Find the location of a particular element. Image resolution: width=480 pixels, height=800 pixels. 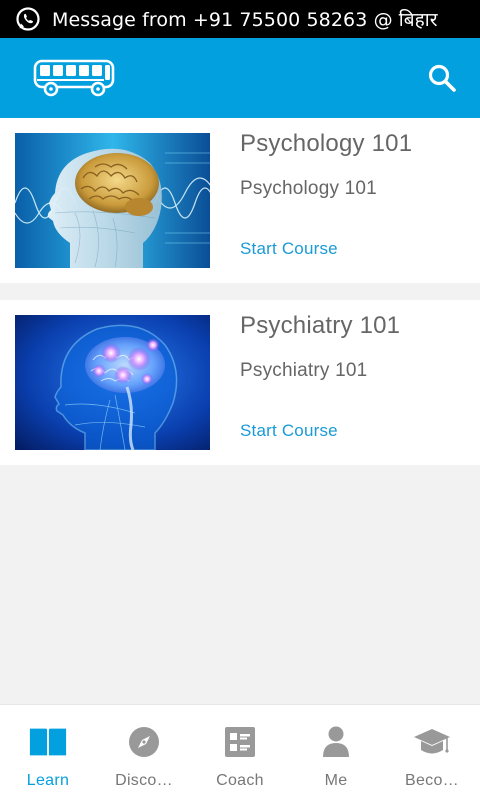

course-title: Psychology 101 is located at coordinates (326, 144).